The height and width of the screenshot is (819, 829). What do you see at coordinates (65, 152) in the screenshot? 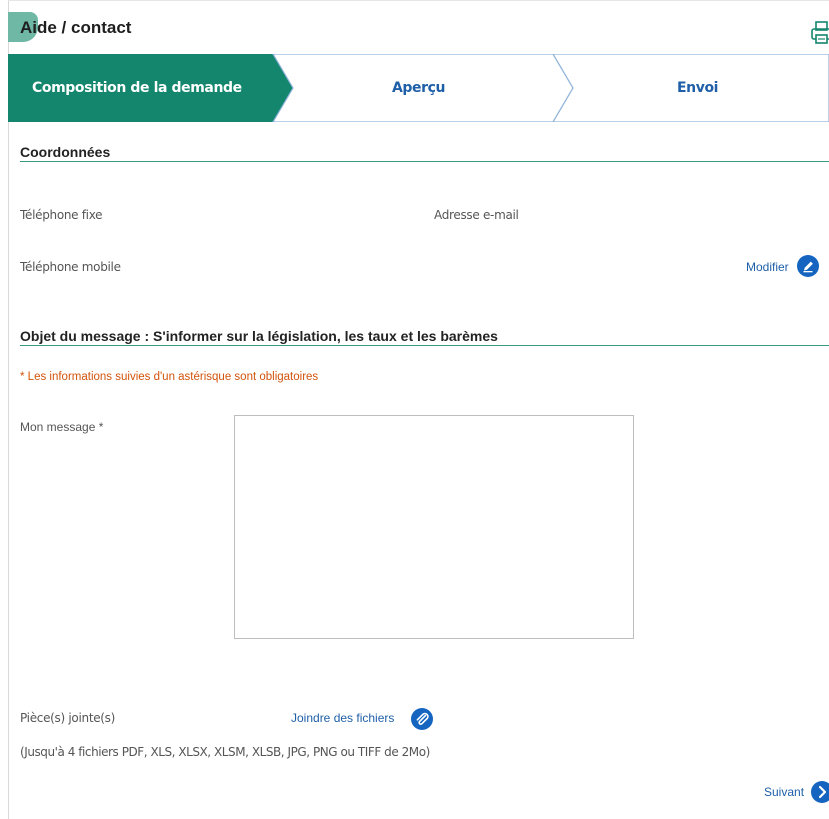
I see `coordonnees-title: Coordonnées` at bounding box center [65, 152].